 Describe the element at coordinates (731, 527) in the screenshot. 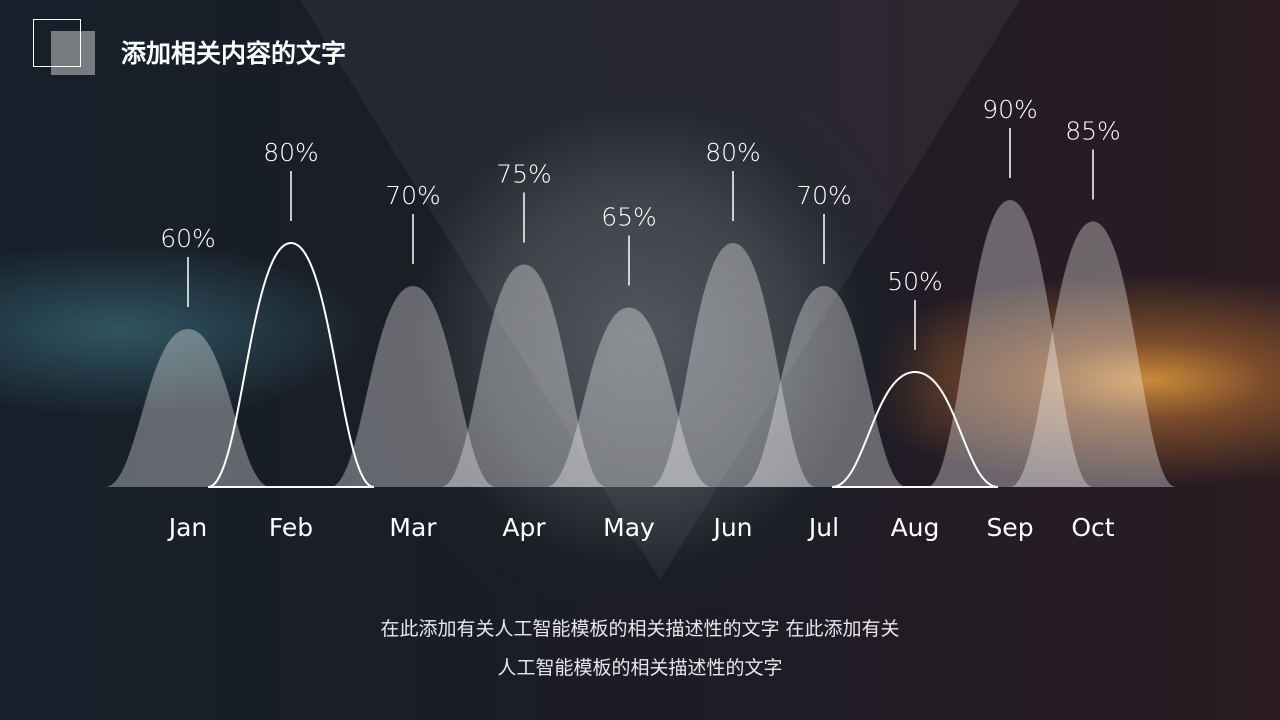

I see `month-label: Jun` at that location.